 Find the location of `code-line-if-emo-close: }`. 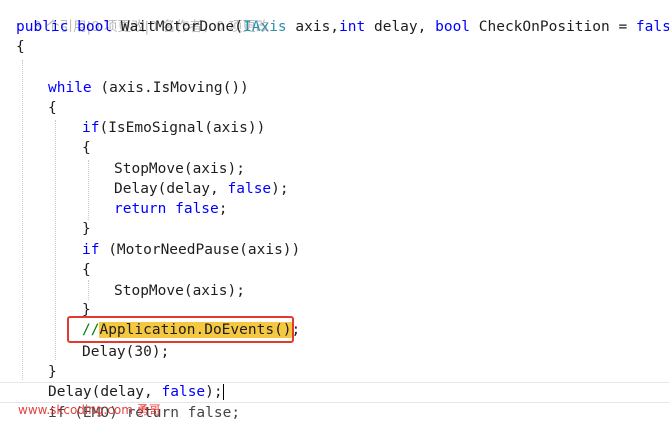

code-line-if-emo-close: } is located at coordinates (86, 229).